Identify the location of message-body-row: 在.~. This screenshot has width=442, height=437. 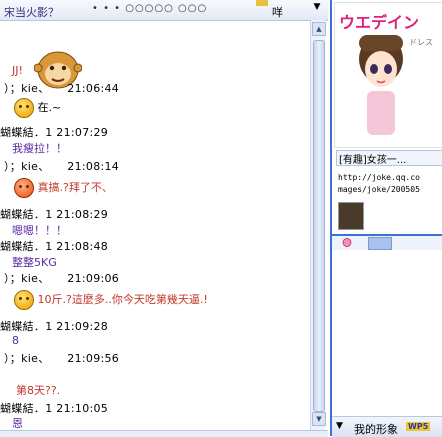
(37, 108).